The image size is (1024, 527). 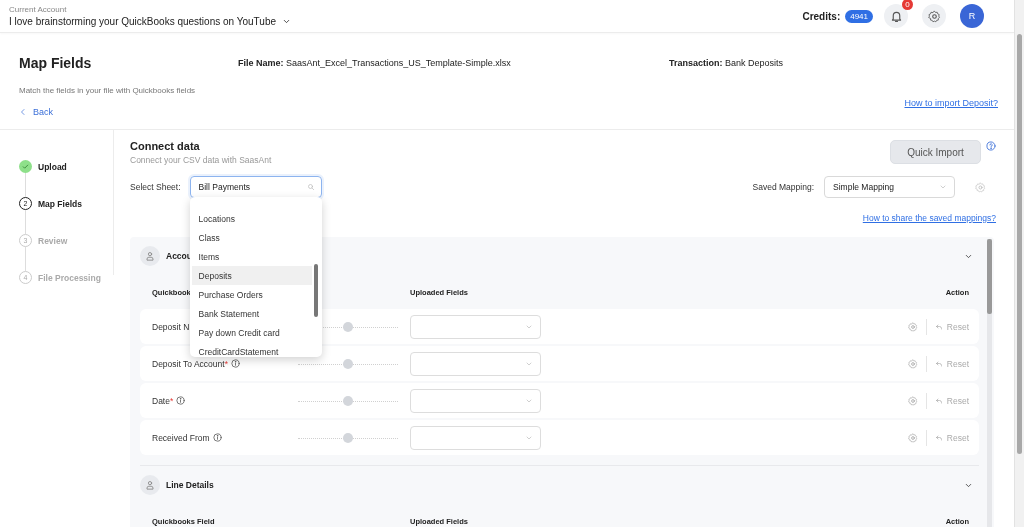 What do you see at coordinates (171, 326) in the screenshot?
I see `field-label: Deposit N` at bounding box center [171, 326].